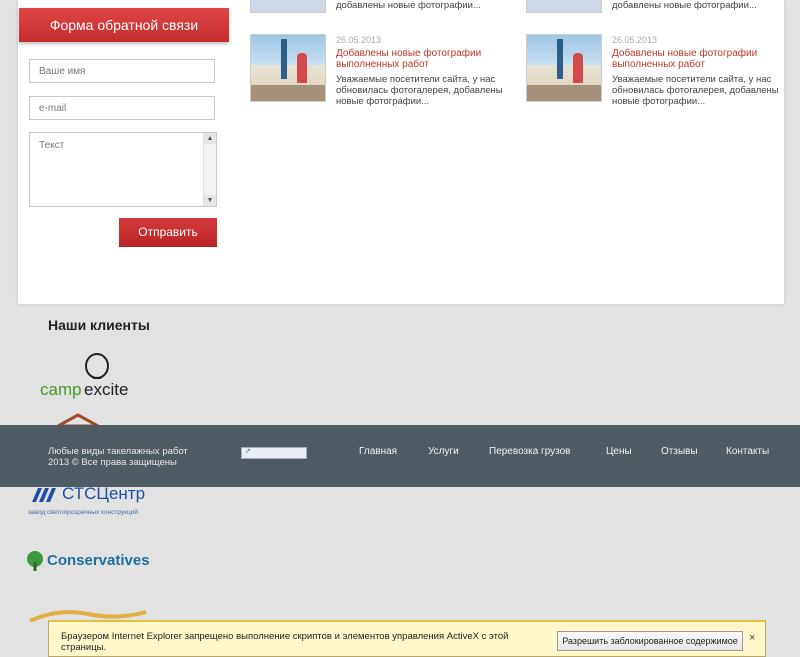 This screenshot has width=800, height=657. Describe the element at coordinates (210, 200) in the screenshot. I see `scroll-down-icon: ▼` at that location.